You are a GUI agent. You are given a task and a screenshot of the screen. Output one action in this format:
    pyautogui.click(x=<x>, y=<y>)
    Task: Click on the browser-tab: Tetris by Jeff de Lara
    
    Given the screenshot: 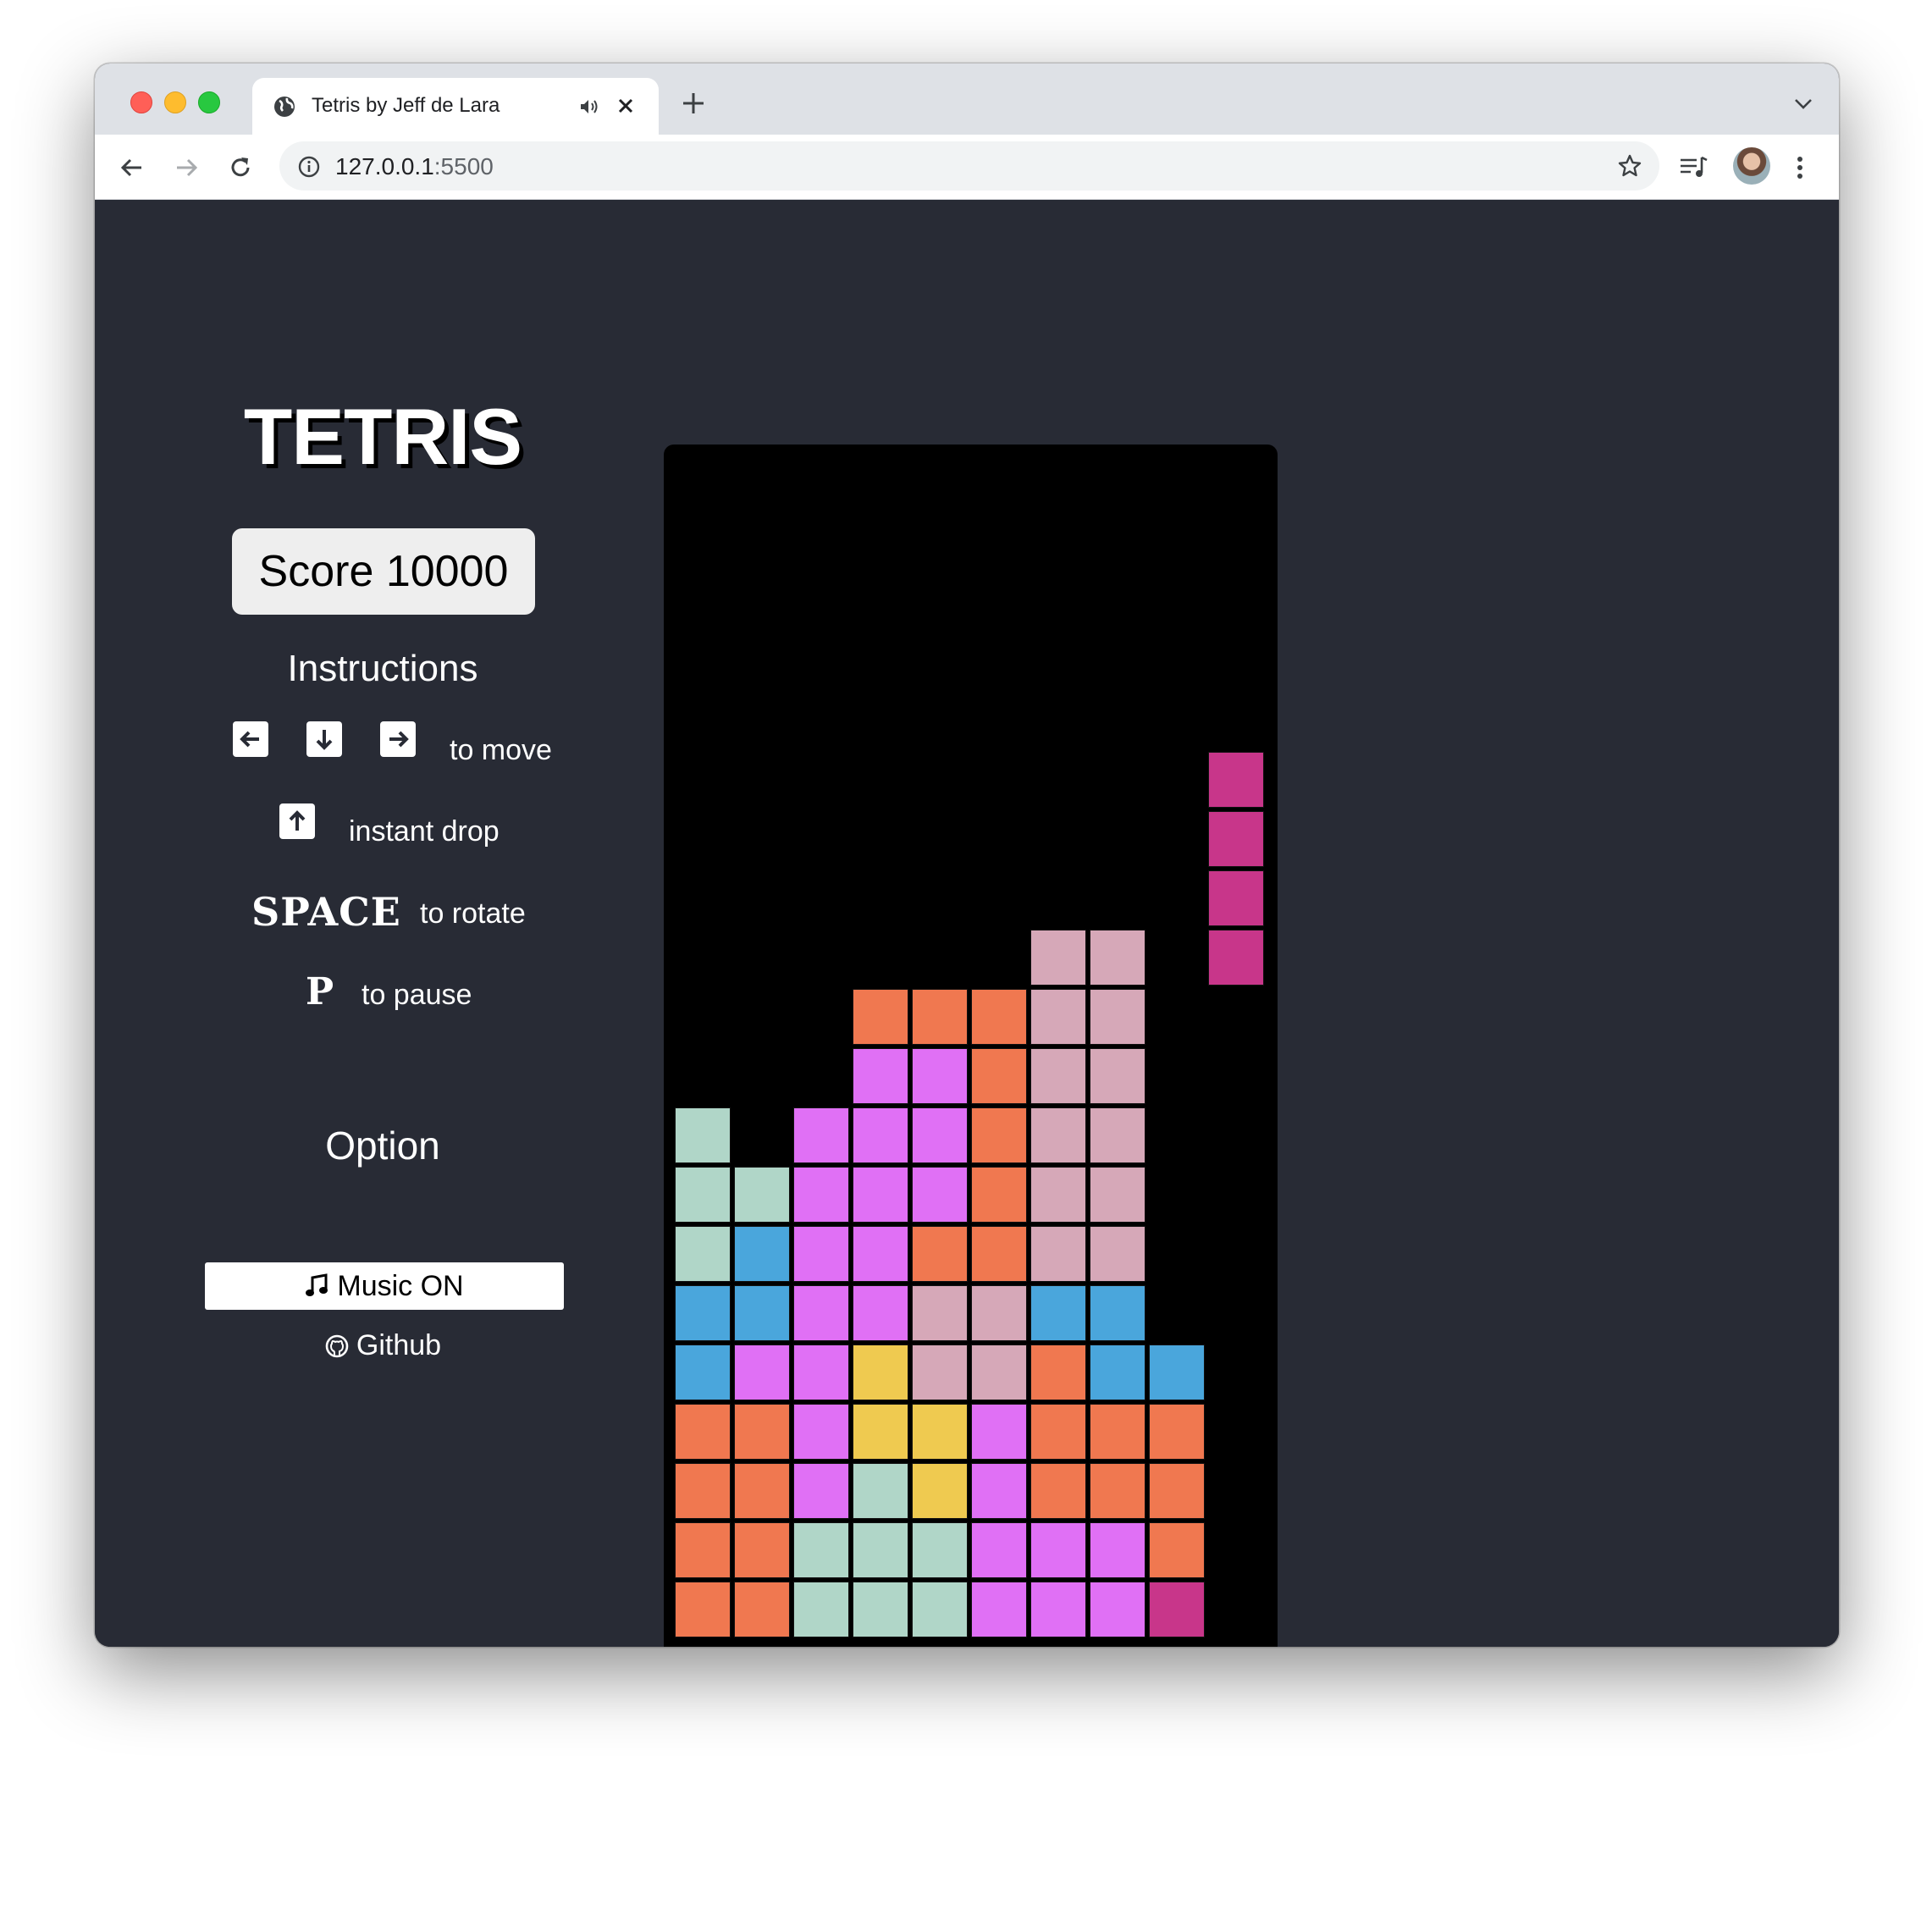 What is the action you would take?
    pyautogui.click(x=455, y=106)
    